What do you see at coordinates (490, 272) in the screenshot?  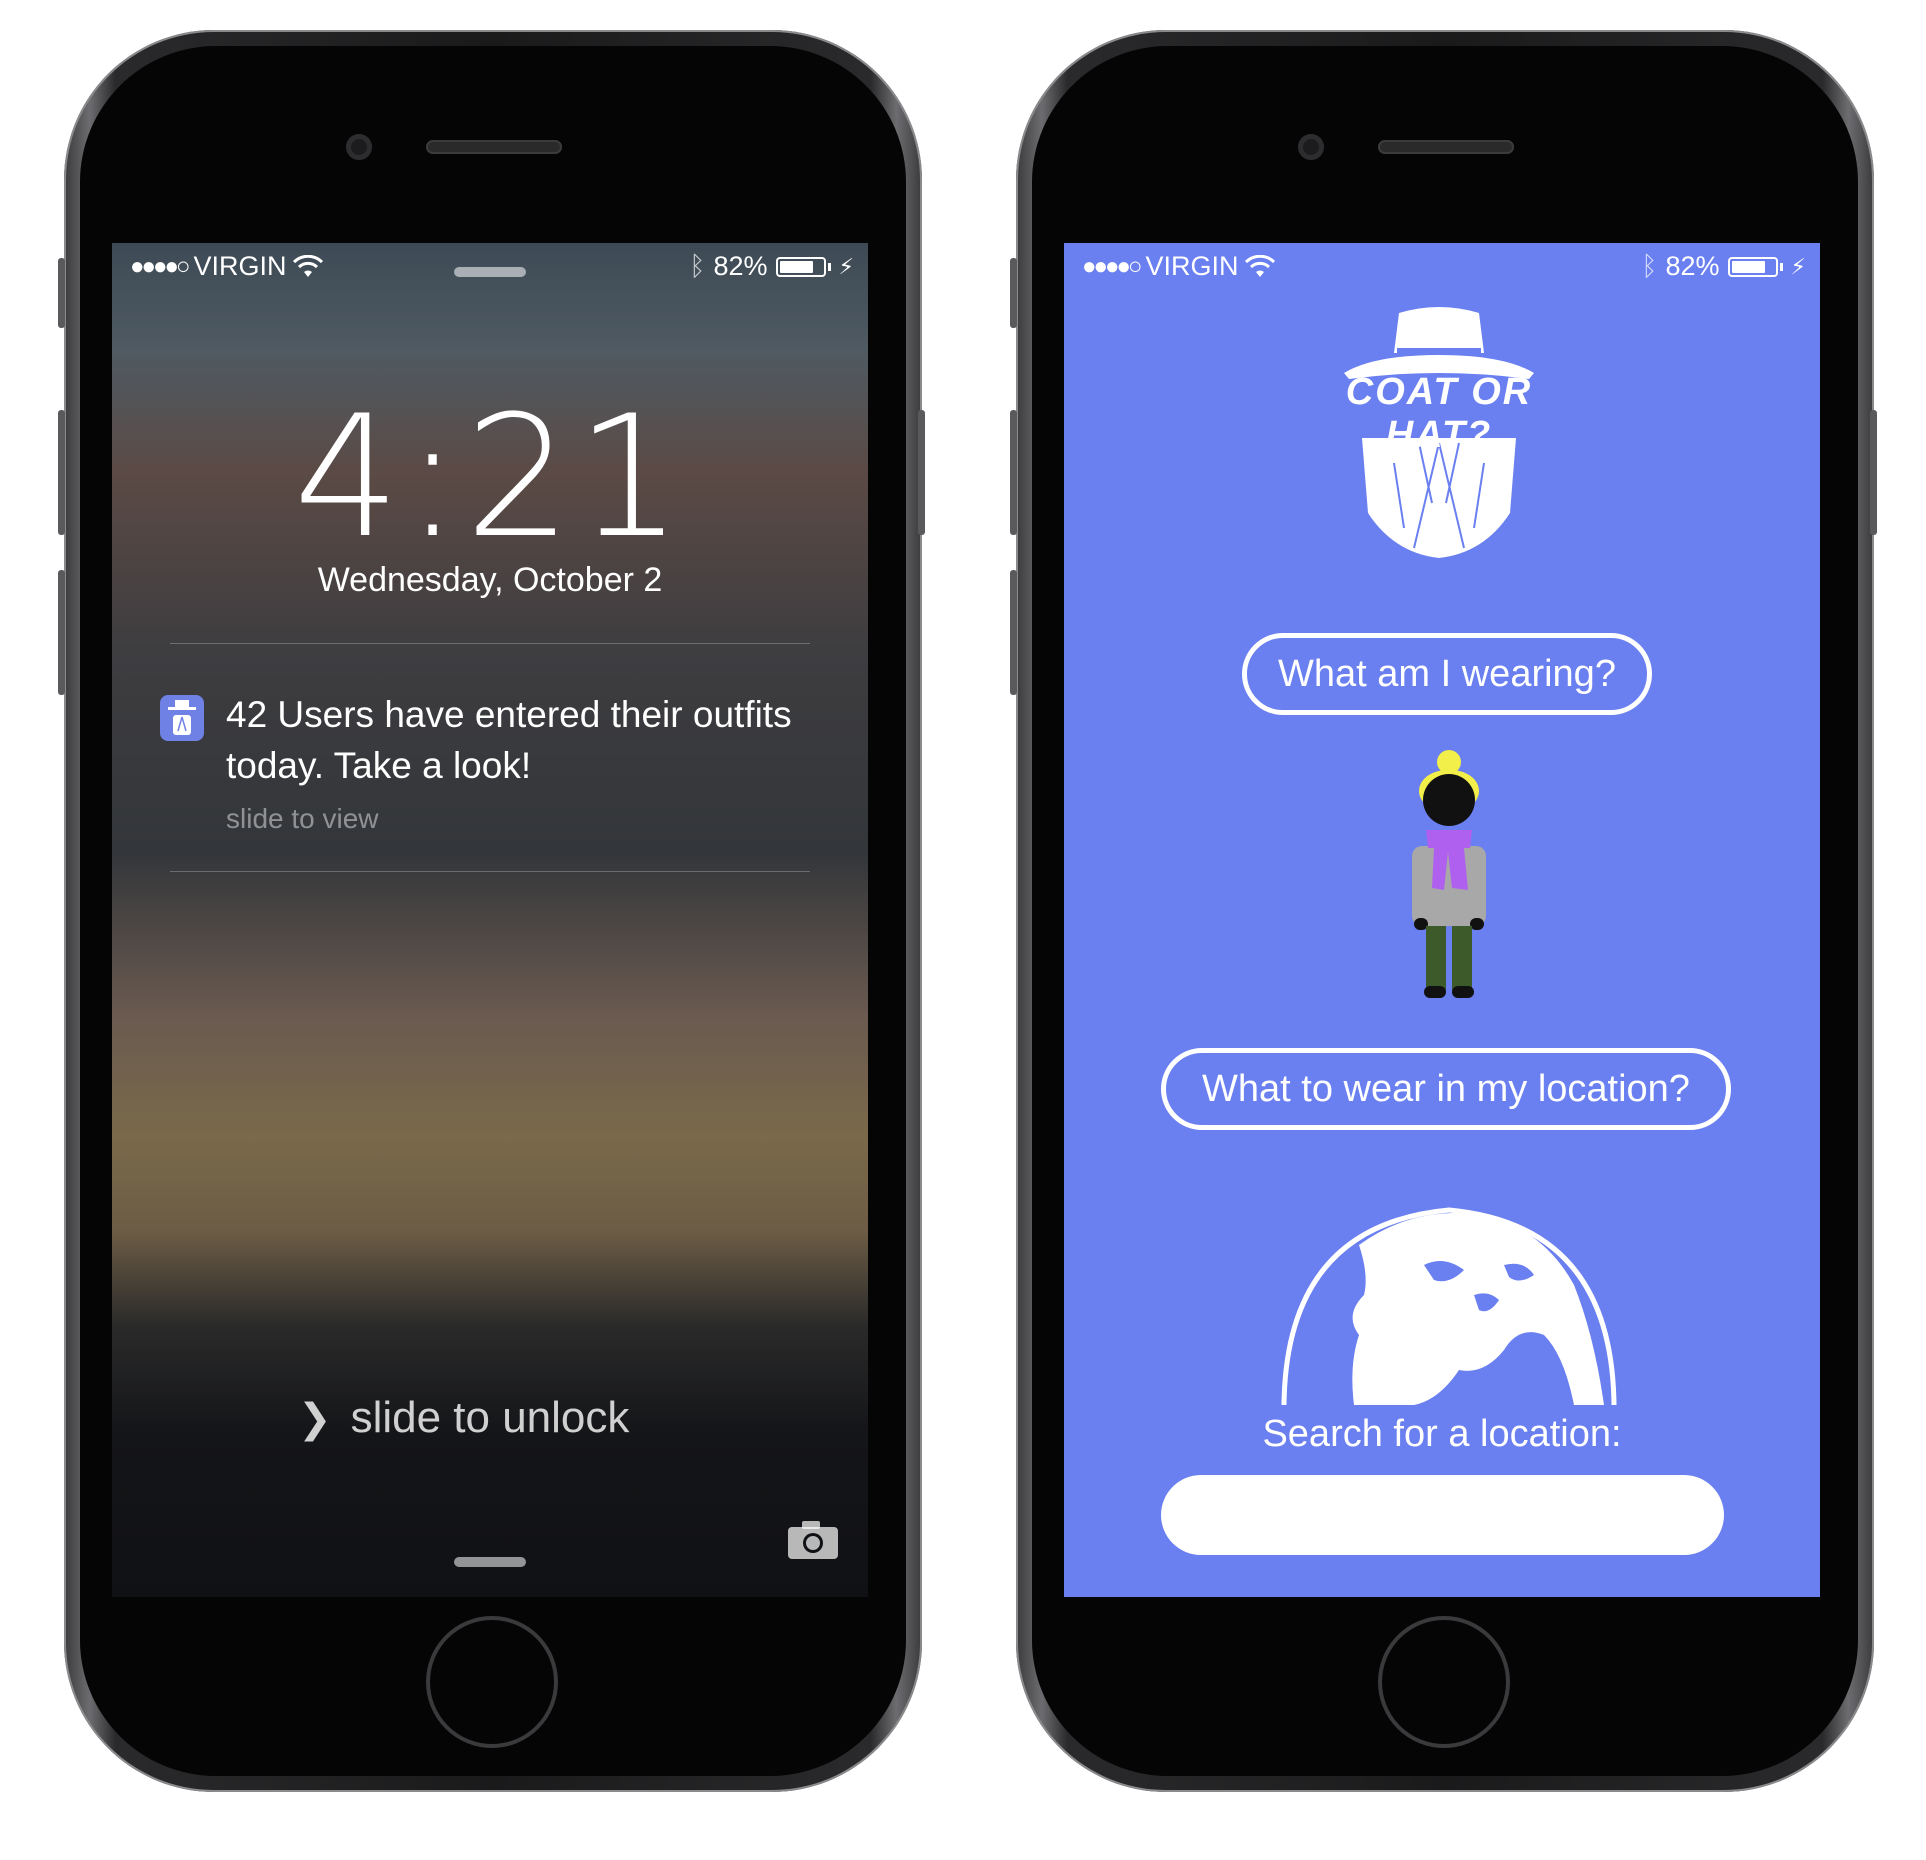 I see `notification-center-grabber` at bounding box center [490, 272].